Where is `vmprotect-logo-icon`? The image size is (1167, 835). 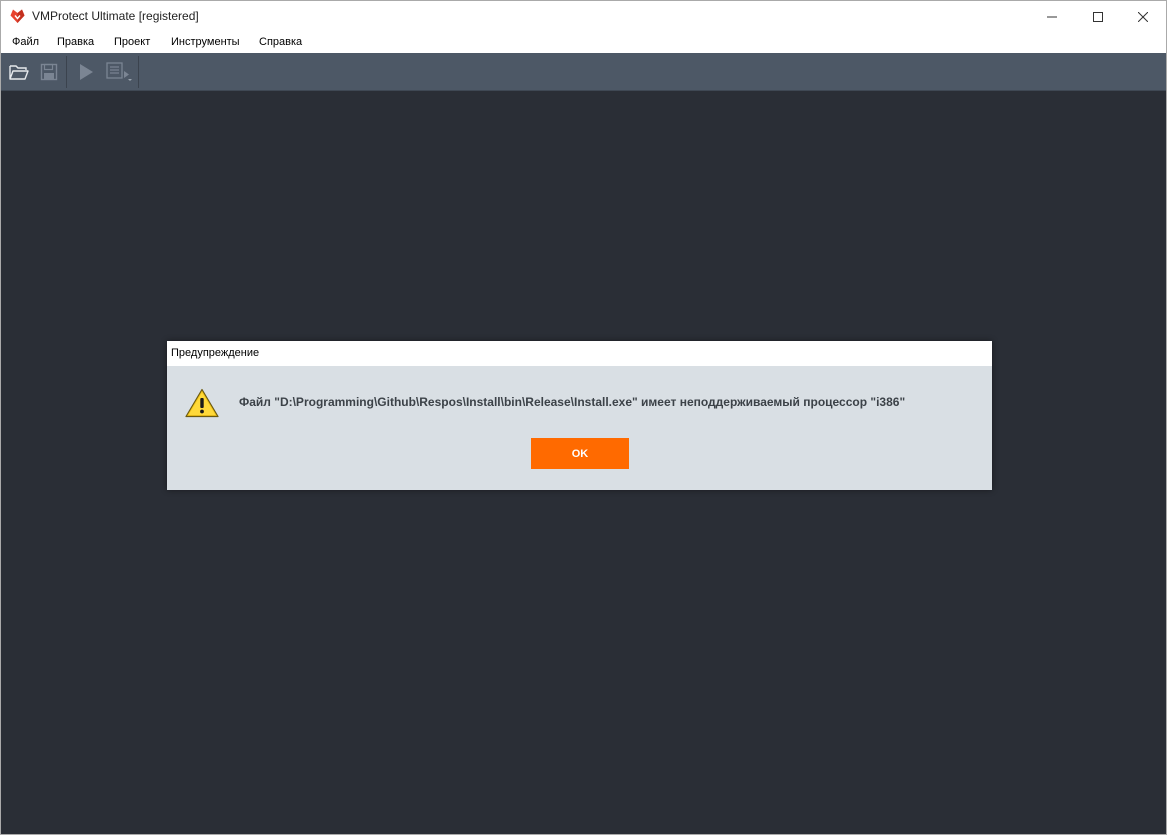
vmprotect-logo-icon is located at coordinates (17, 16).